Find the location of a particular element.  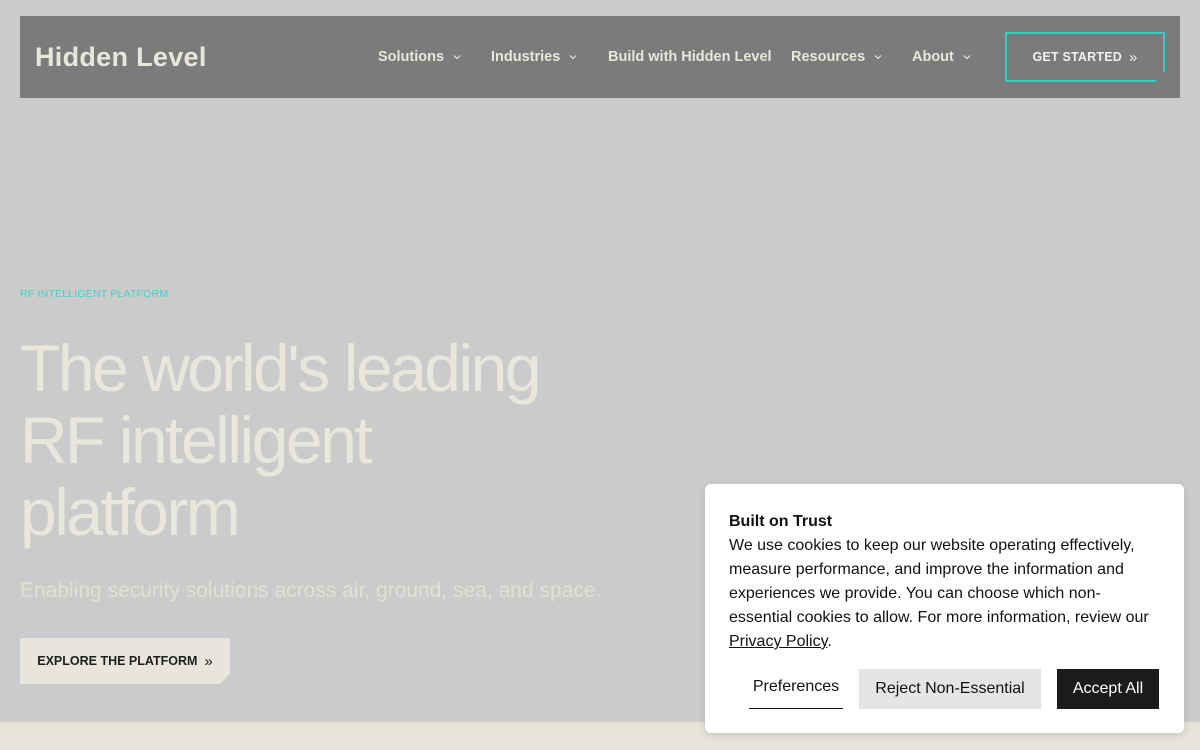

reject-non-essential-button: Reject Non-Essential is located at coordinates (950, 689).